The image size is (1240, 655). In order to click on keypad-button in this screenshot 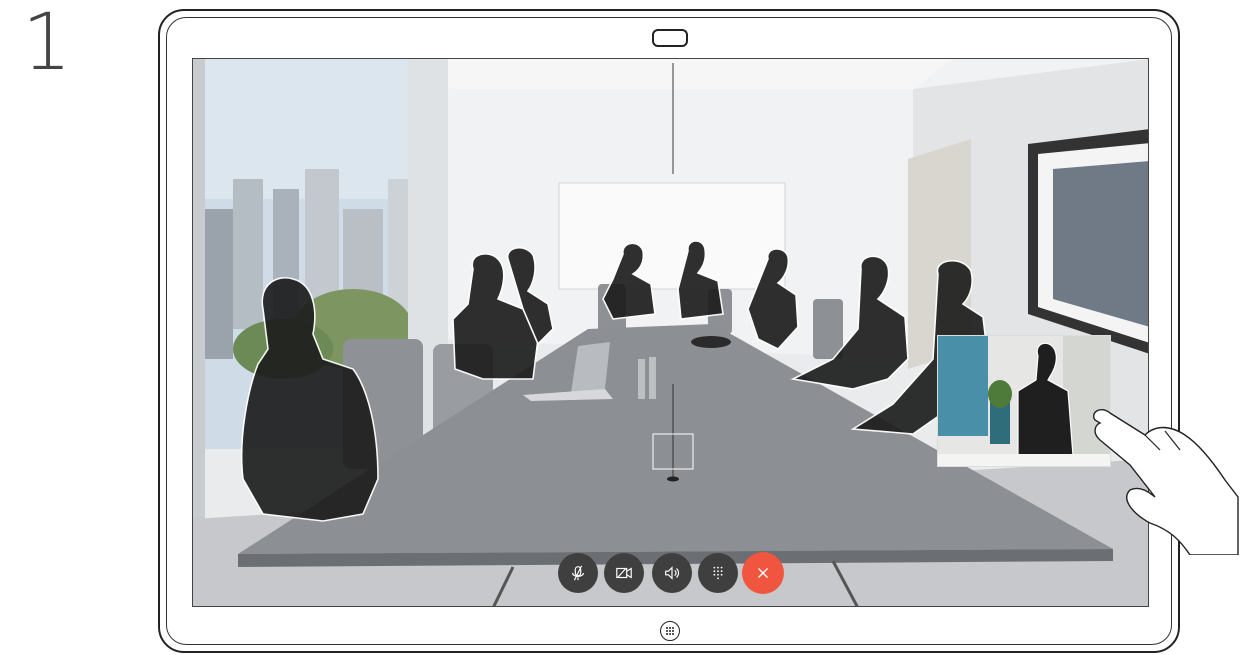, I will do `click(718, 573)`.